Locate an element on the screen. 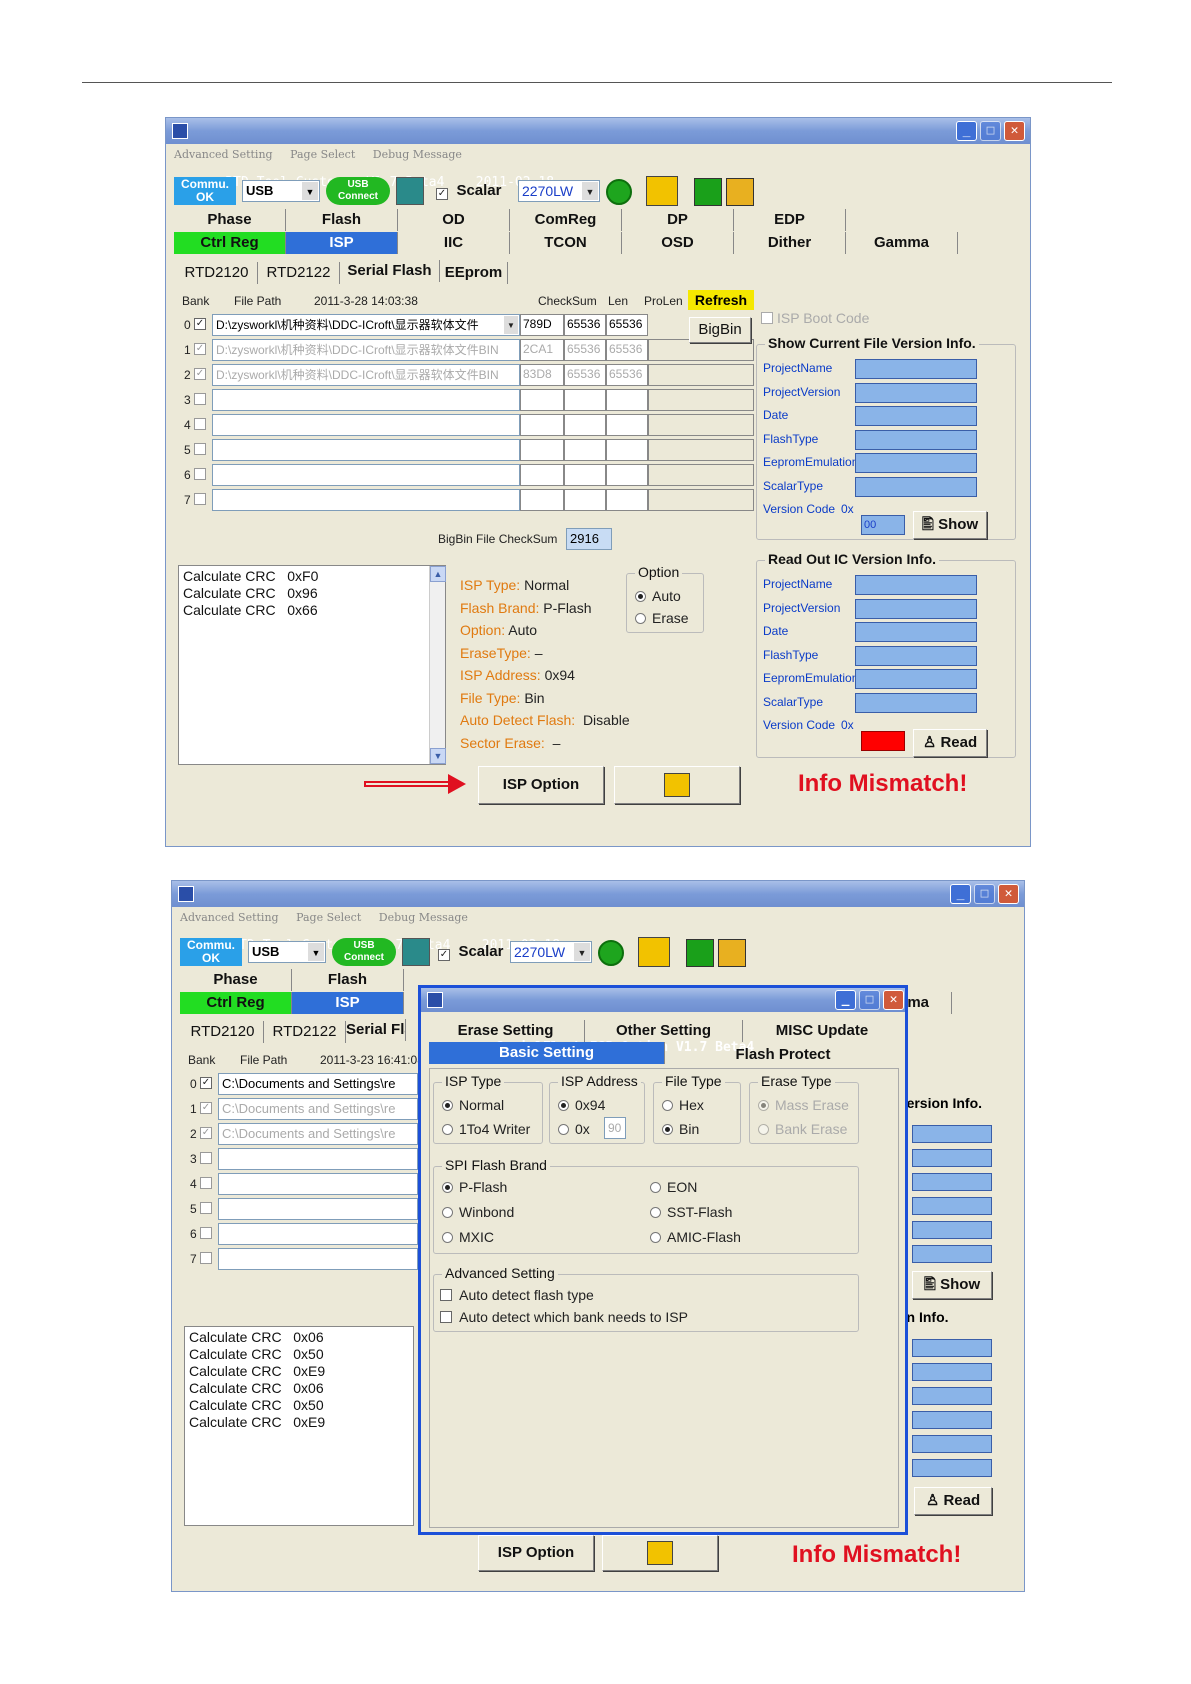  file-type-hex-radio: Hex is located at coordinates (683, 1105).